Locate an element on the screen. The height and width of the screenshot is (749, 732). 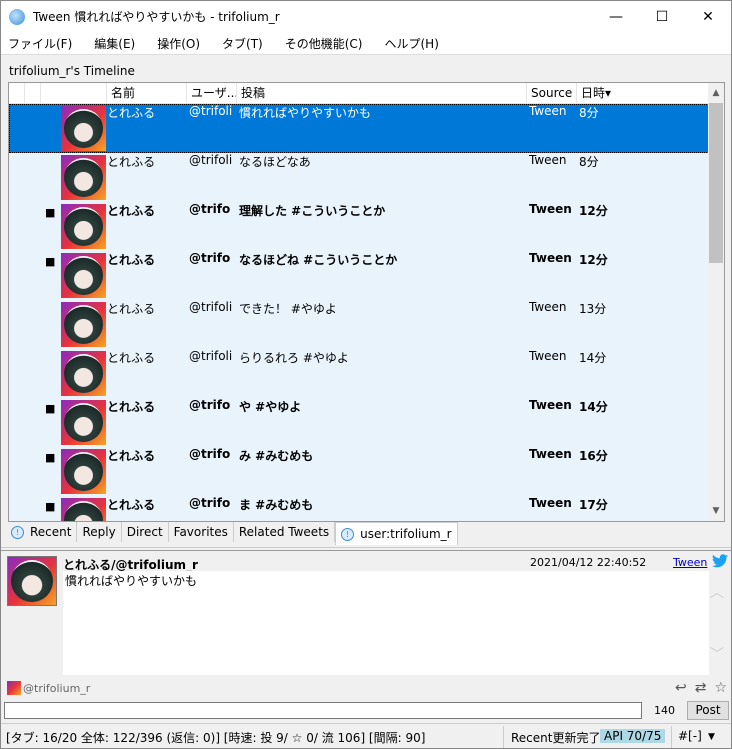
favorite-star-icon: ☆ is located at coordinates (720, 688).